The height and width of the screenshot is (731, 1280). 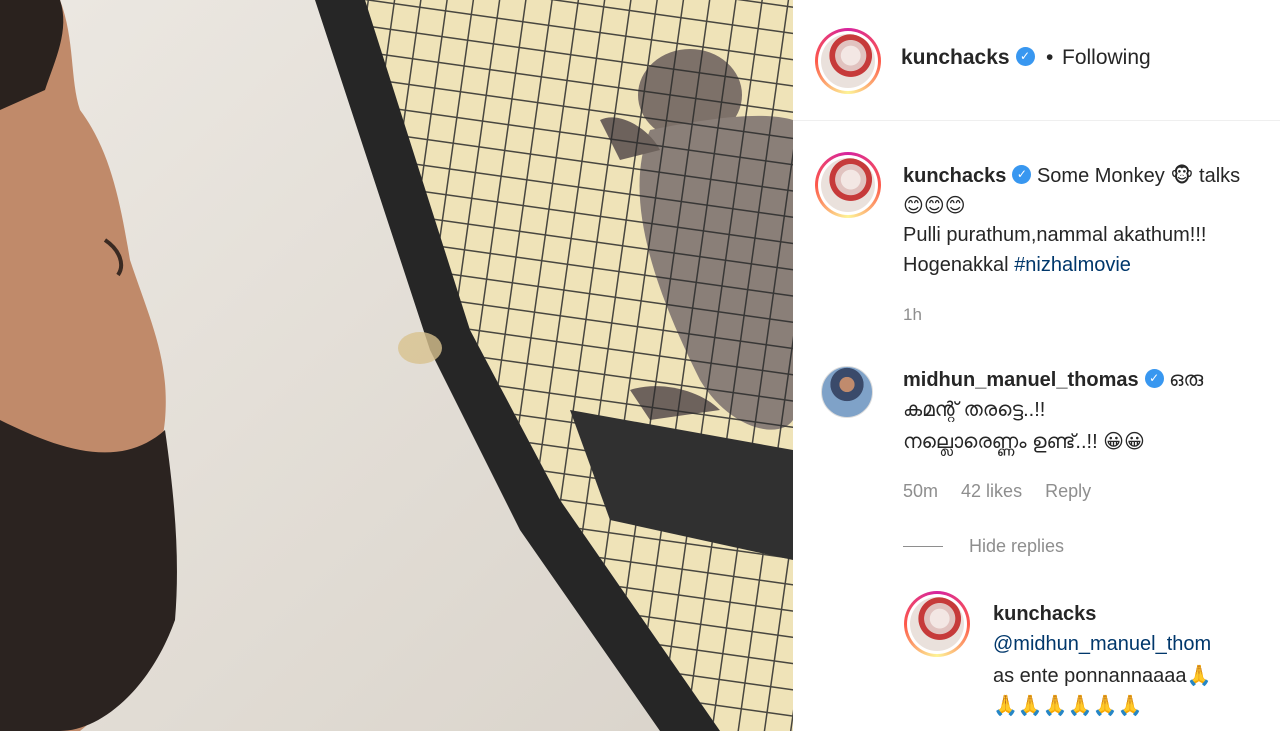 I want to click on comment-first-line: midhun_manuel_thomas ✓ ഒരു, so click(x=1053, y=380).